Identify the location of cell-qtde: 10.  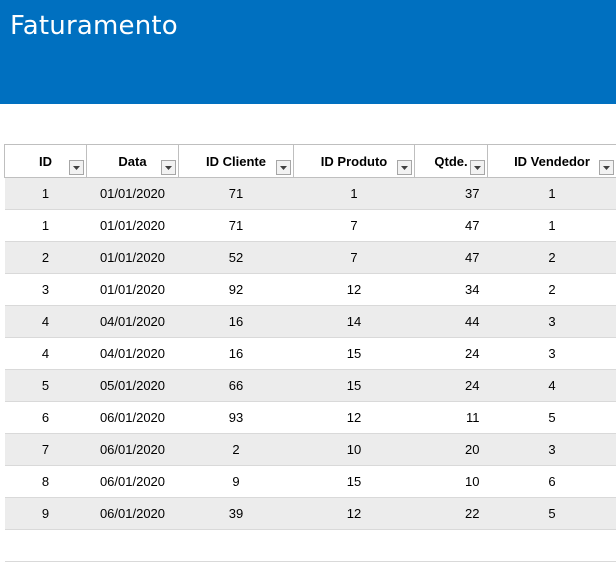
(451, 482).